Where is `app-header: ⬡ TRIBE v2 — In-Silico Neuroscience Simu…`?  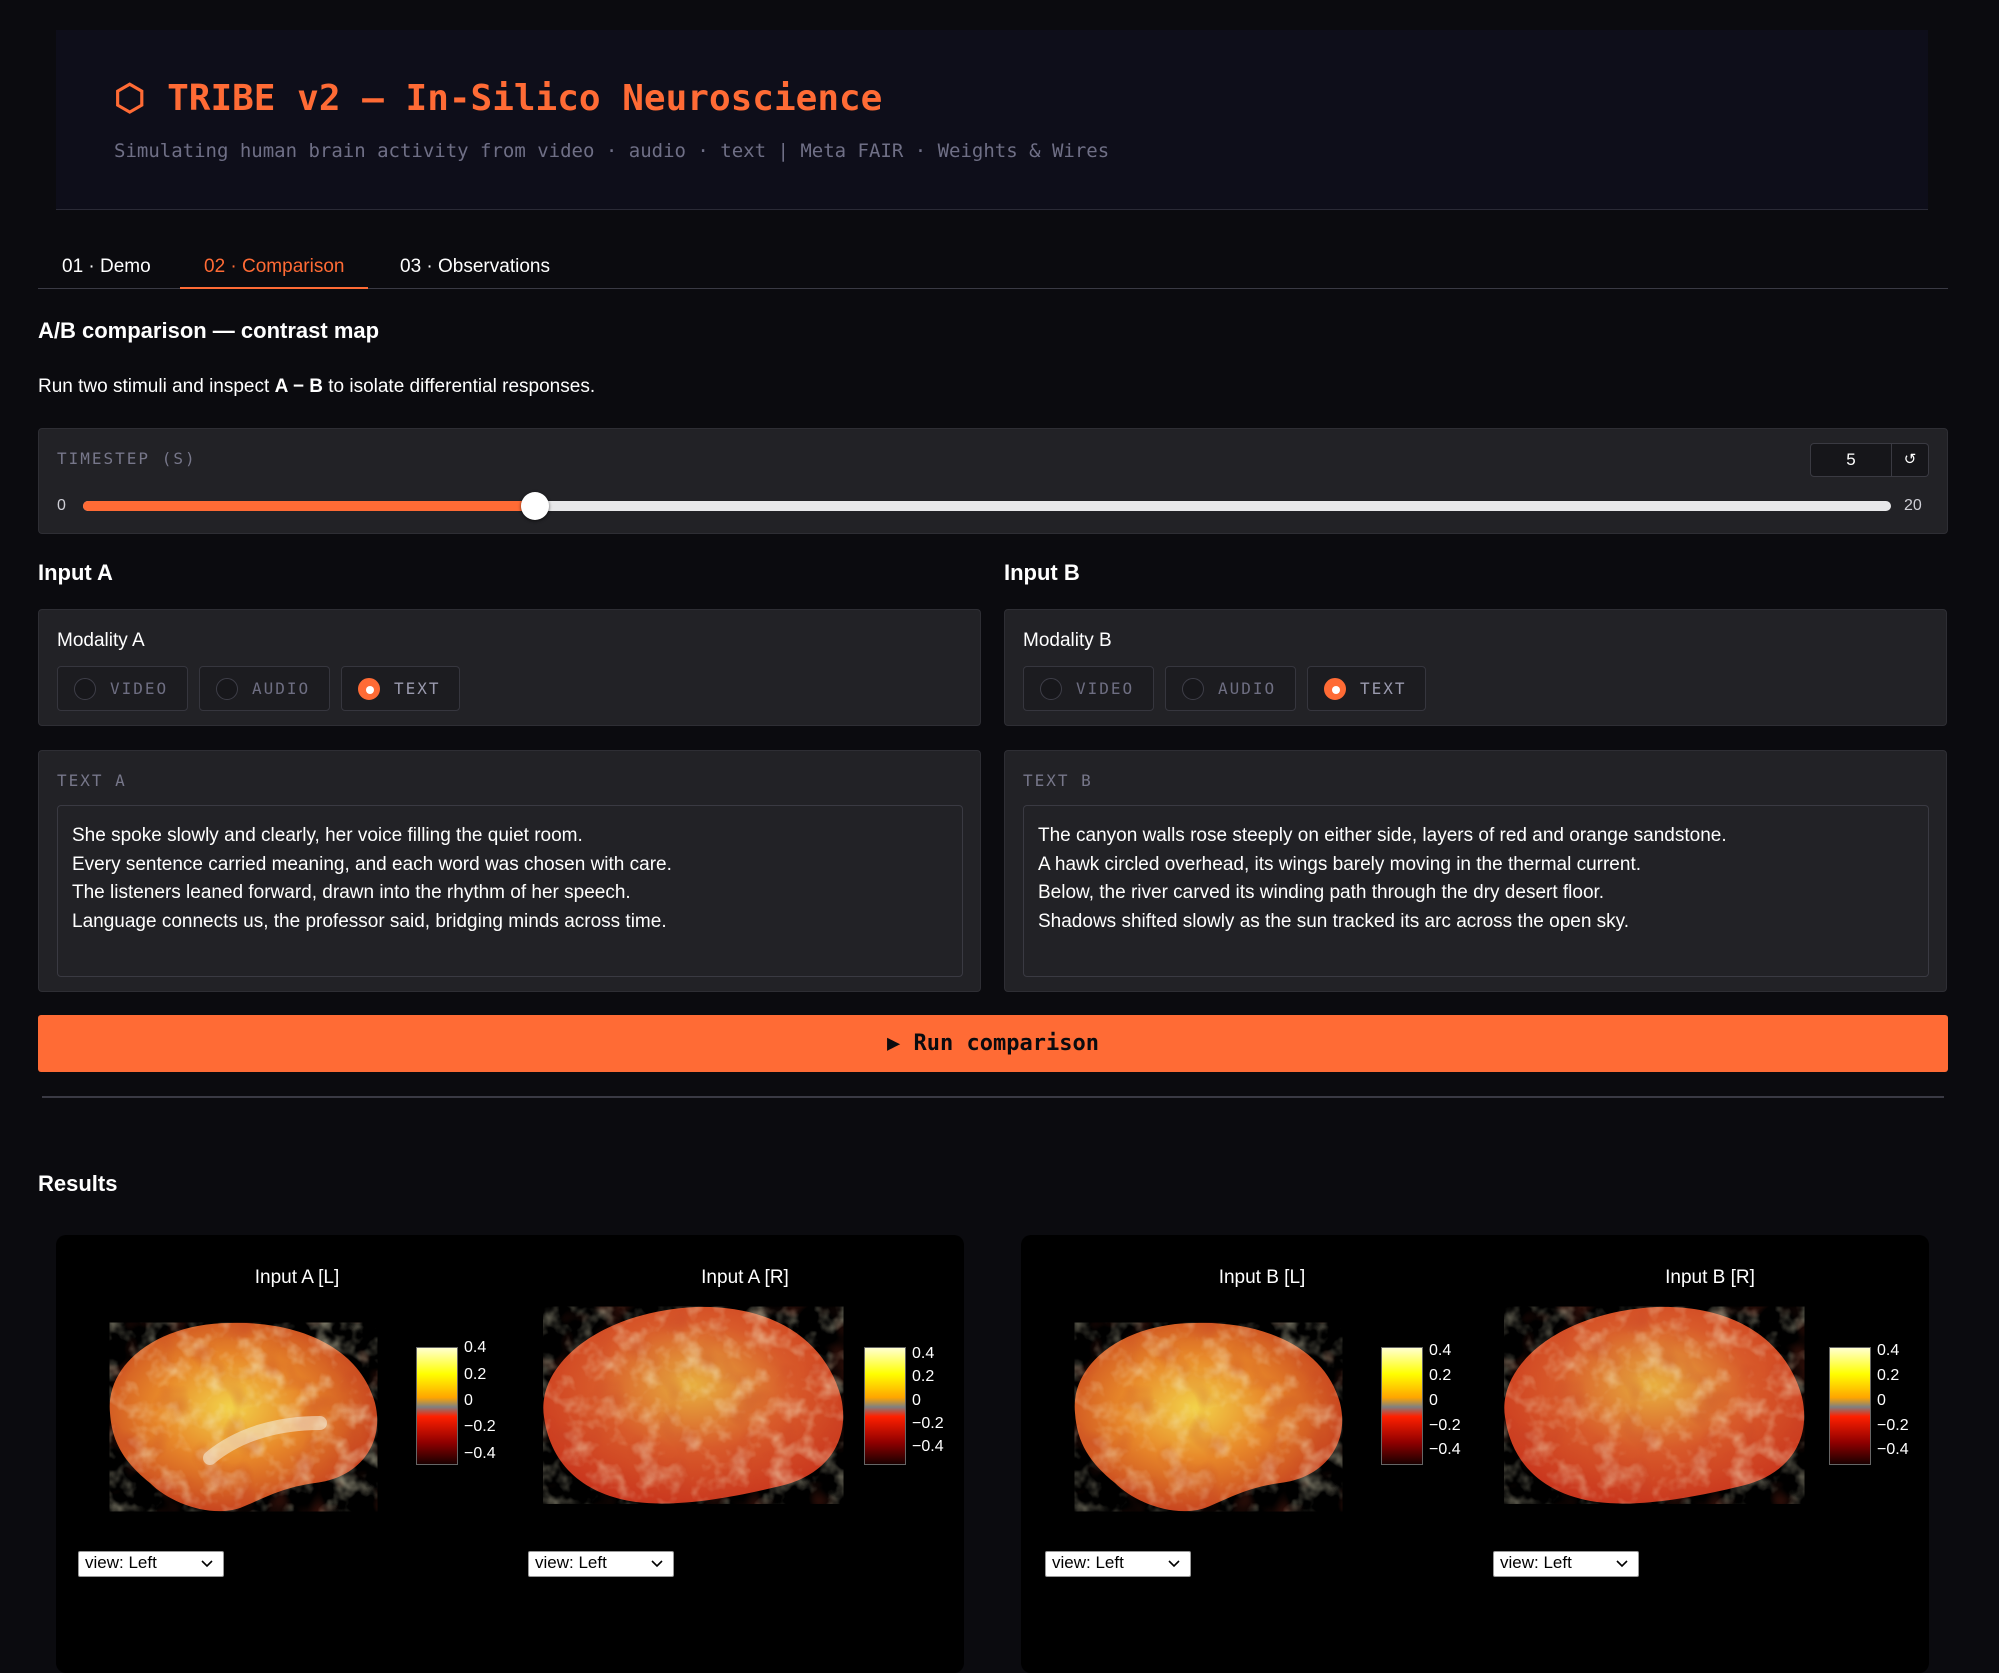
app-header: ⬡ TRIBE v2 — In-Silico Neuroscience Simu… is located at coordinates (992, 120).